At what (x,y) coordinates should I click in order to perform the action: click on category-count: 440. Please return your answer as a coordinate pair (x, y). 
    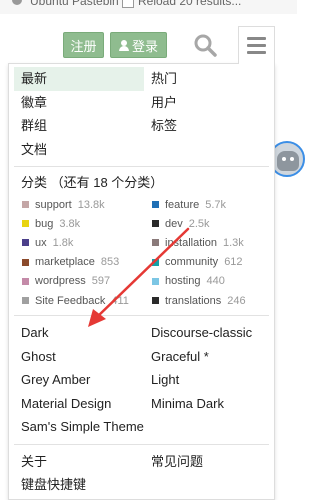
    Looking at the image, I should click on (215, 281).